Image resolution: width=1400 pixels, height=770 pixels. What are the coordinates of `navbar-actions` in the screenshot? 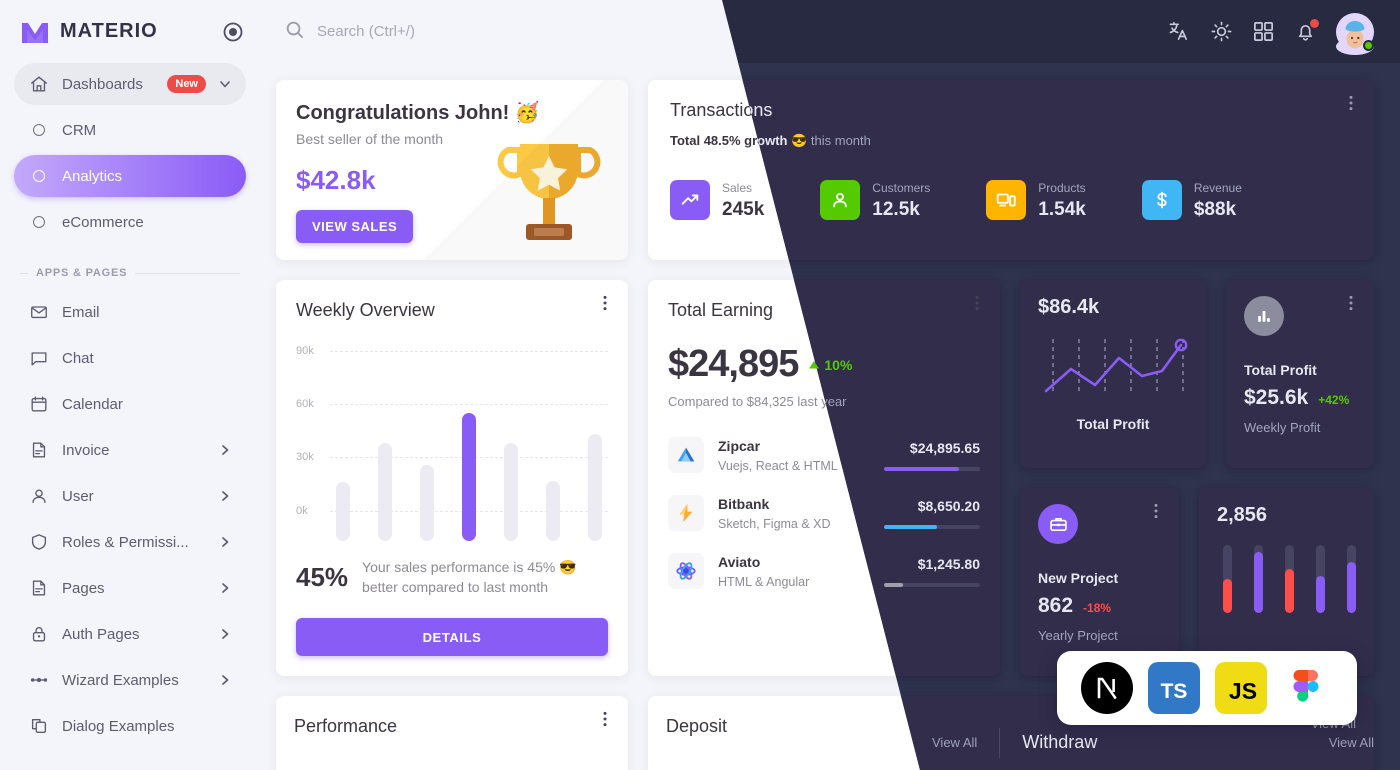 It's located at (1271, 33).